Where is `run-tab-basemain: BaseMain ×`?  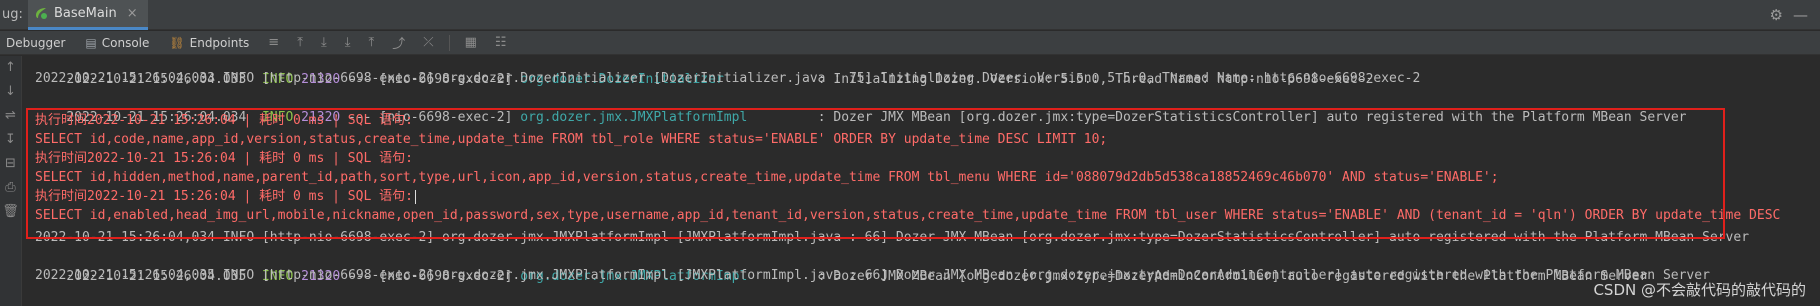
run-tab-basemain: BaseMain × is located at coordinates (88, 15).